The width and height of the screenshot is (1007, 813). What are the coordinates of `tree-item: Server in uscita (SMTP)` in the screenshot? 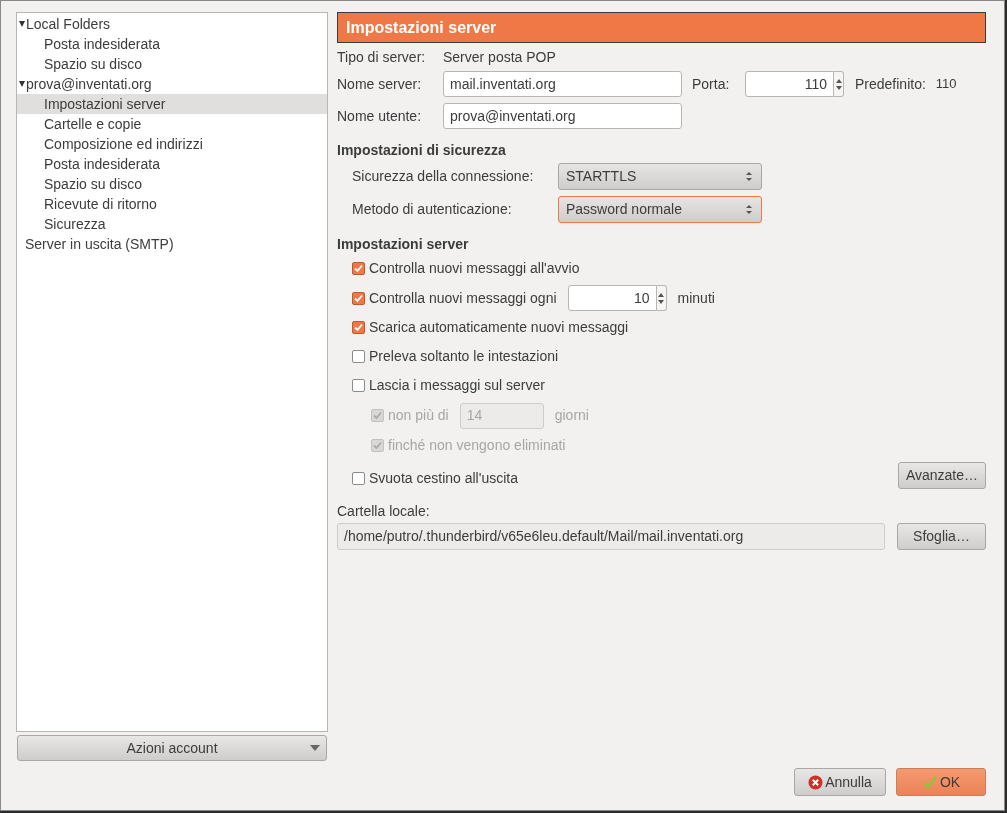 It's located at (172, 244).